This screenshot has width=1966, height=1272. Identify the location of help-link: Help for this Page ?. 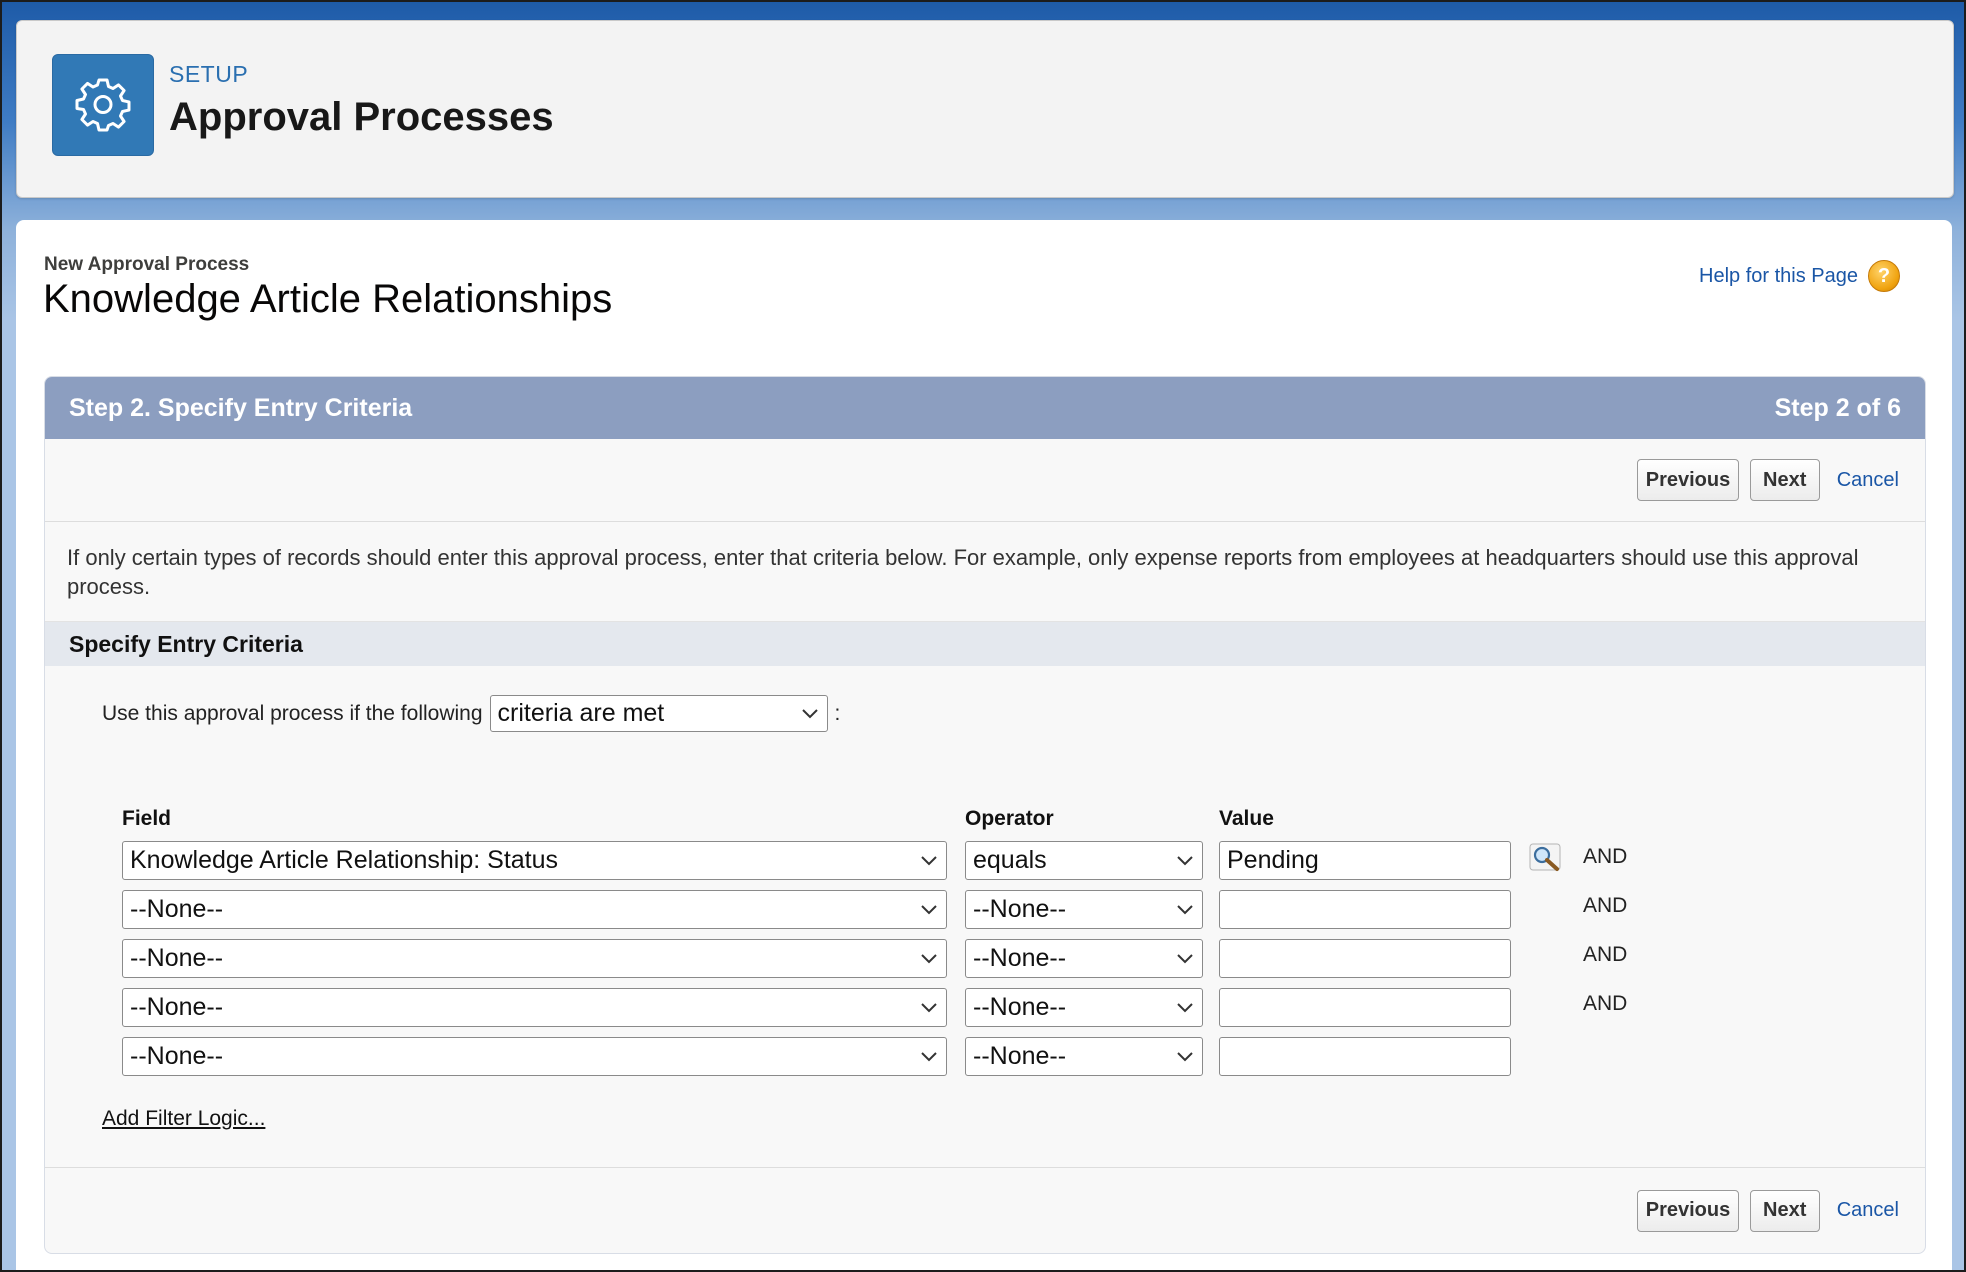
(1799, 276).